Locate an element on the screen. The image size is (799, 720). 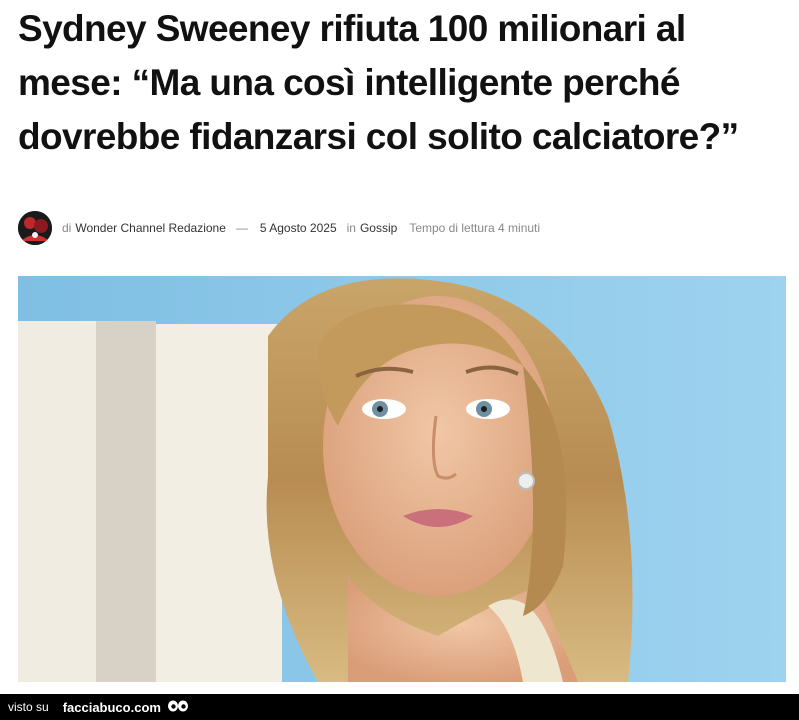
visto-su-label: visto su is located at coordinates (28, 707).